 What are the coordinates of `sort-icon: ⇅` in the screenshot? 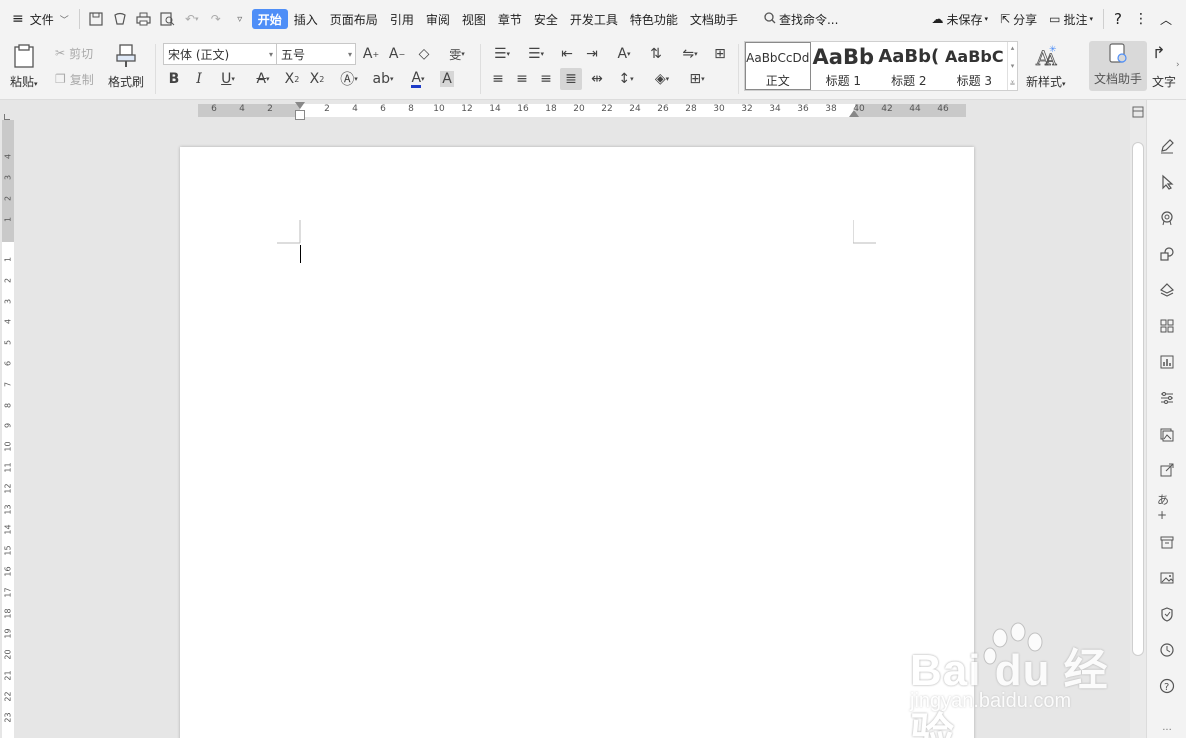 It's located at (656, 54).